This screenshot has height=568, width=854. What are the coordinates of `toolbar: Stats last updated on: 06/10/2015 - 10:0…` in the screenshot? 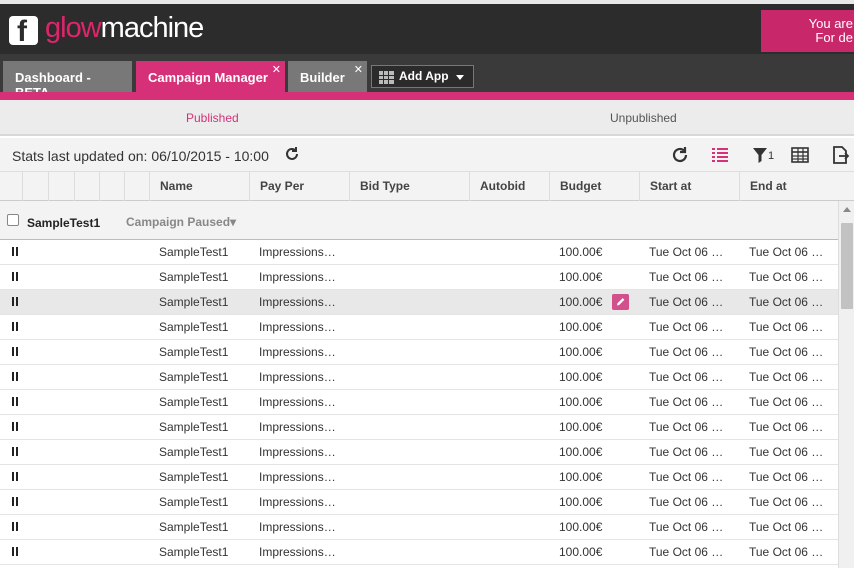 It's located at (427, 155).